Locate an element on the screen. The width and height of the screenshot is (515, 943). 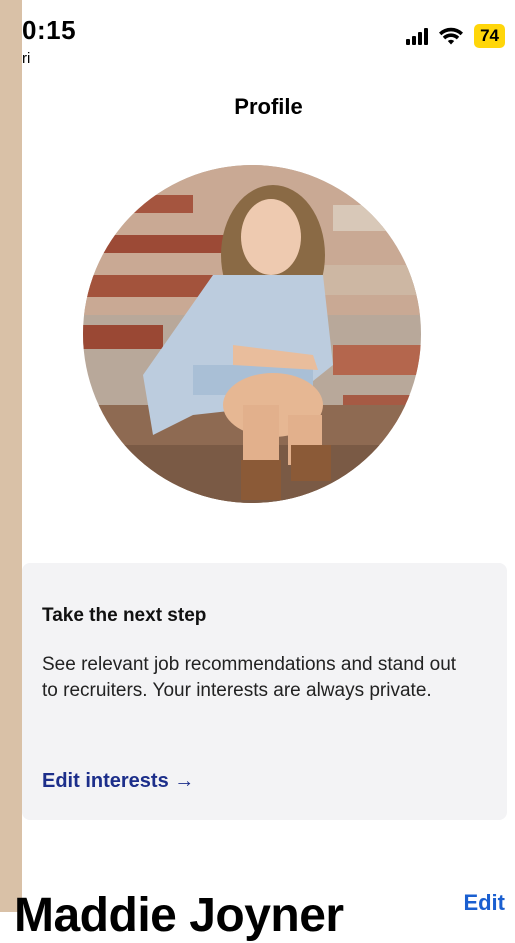
page-title: Profile is located at coordinates (268, 106).